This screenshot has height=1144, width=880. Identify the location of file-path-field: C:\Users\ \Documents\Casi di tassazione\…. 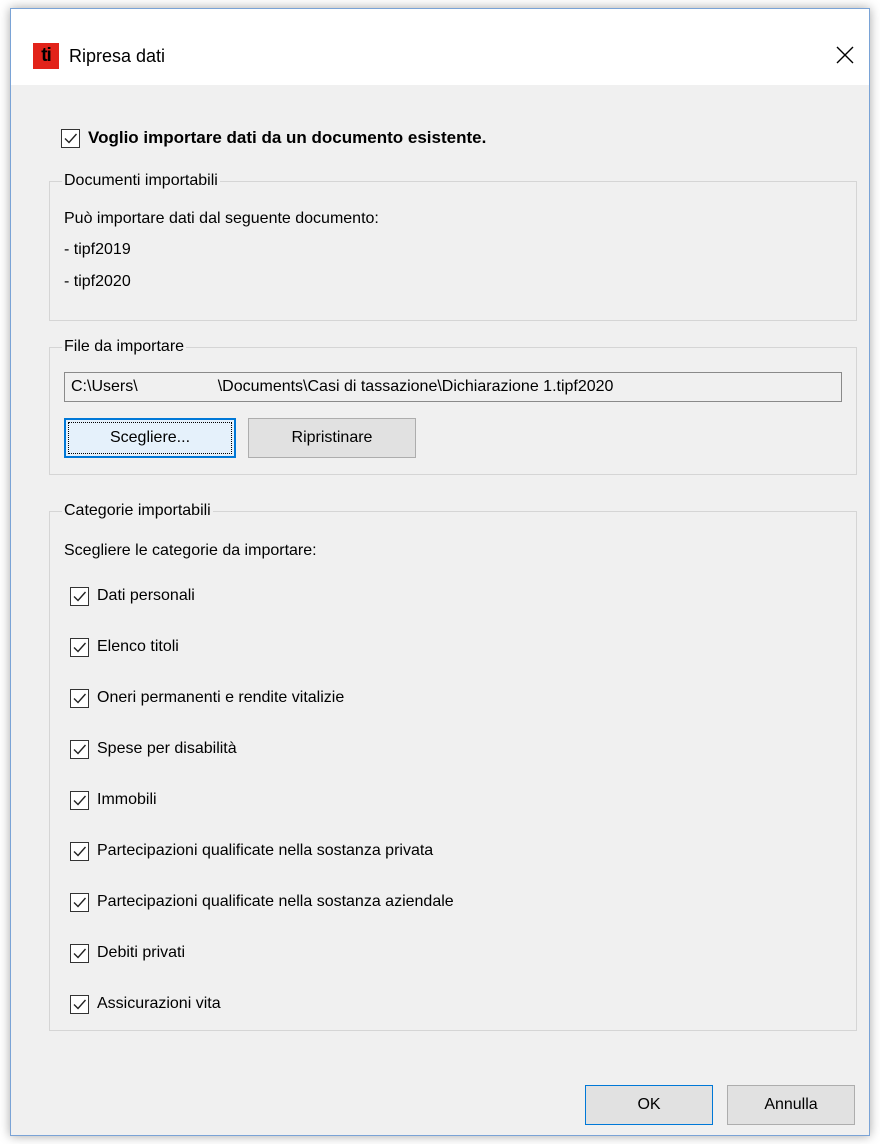
(453, 387).